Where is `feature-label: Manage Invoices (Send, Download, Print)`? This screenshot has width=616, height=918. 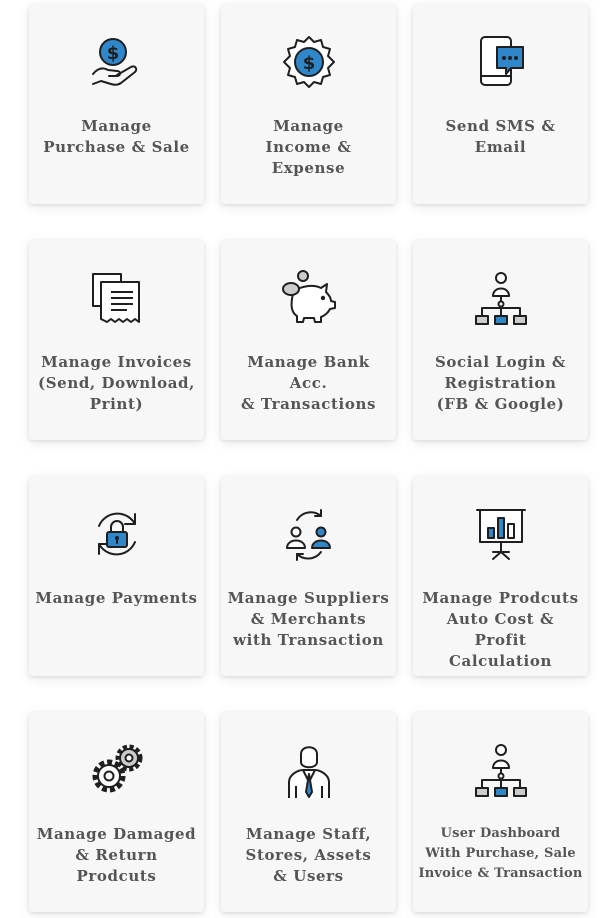 feature-label: Manage Invoices (Send, Download, Print) is located at coordinates (116, 383).